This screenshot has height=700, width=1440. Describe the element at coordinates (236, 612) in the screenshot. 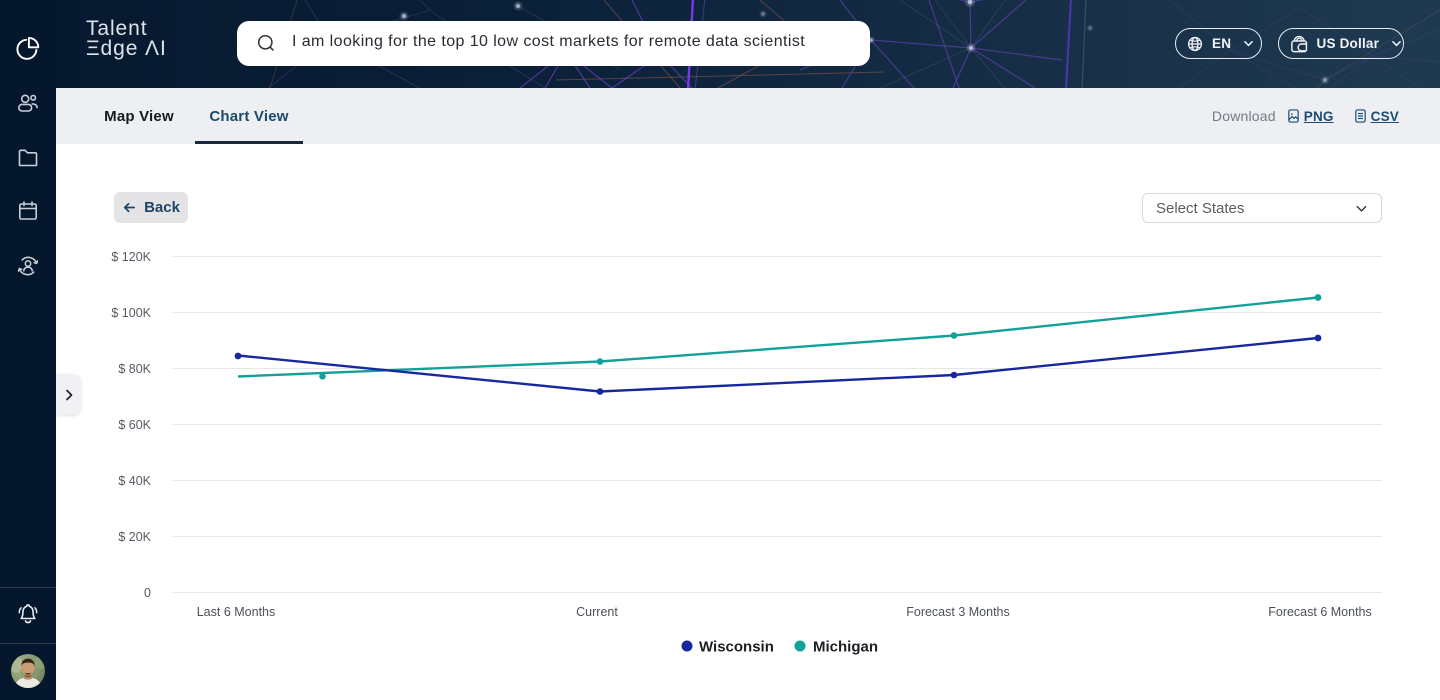

I see `svg-text: Last 6 Months` at that location.